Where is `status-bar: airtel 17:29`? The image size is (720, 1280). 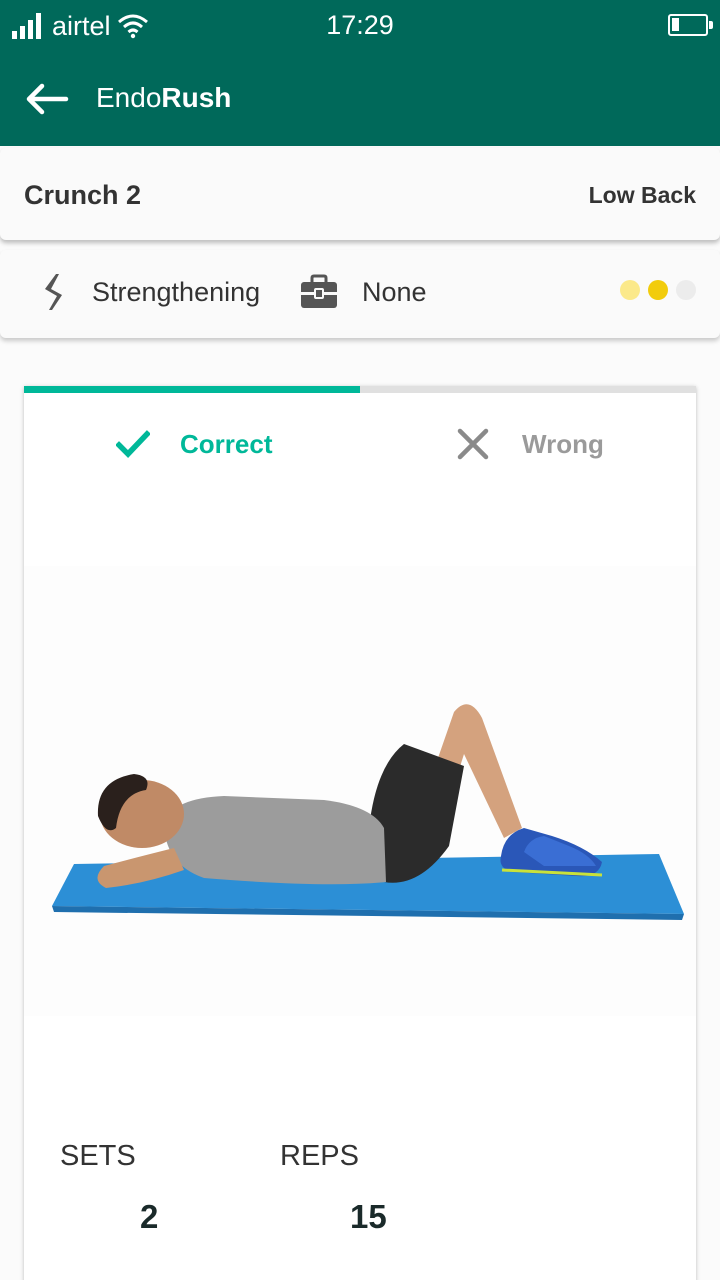
status-bar: airtel 17:29 is located at coordinates (360, 26).